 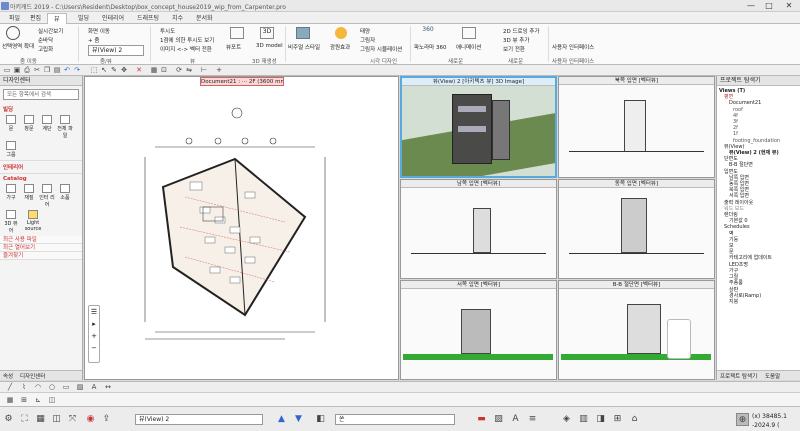 What do you see at coordinates (99, 31) in the screenshot?
I see `pan-button: 화면 이동` at bounding box center [99, 31].